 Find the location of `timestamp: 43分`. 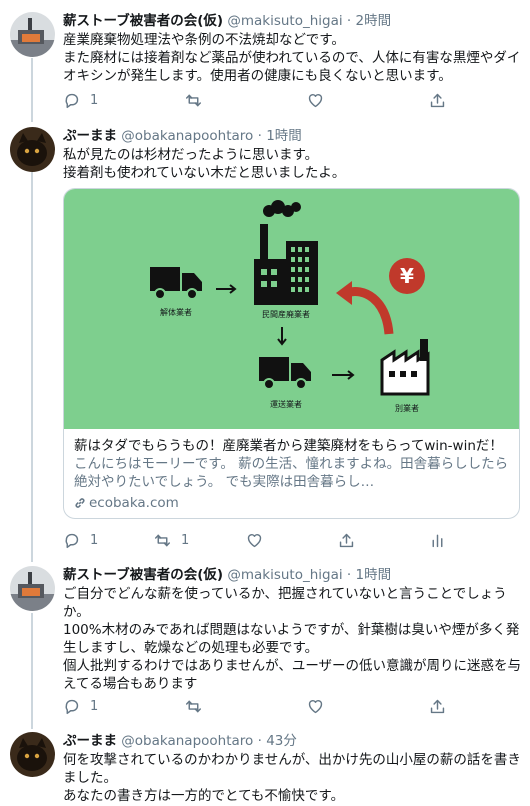

timestamp: 43分 is located at coordinates (281, 741).